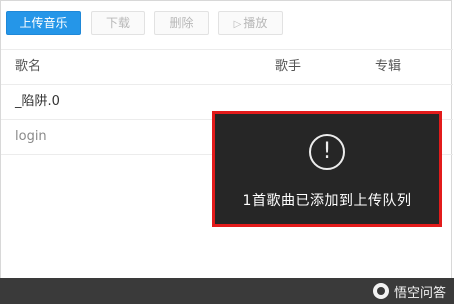 The image size is (454, 304). What do you see at coordinates (181, 23) in the screenshot?
I see `delete-button: 删除` at bounding box center [181, 23].